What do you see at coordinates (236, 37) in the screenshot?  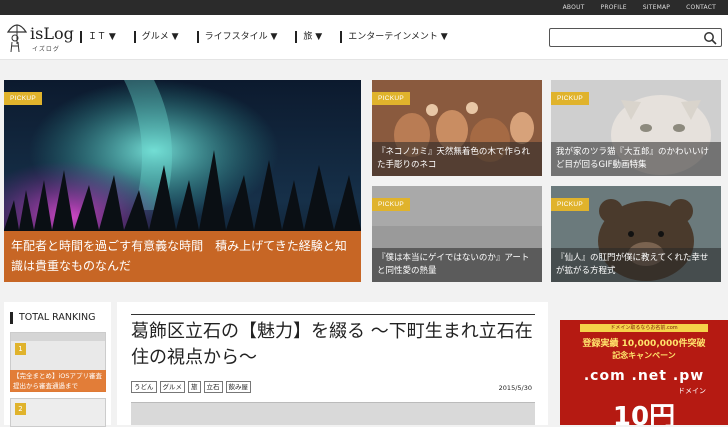 I see `nav-item-lifestyle: ライフスタイル ▼` at bounding box center [236, 37].